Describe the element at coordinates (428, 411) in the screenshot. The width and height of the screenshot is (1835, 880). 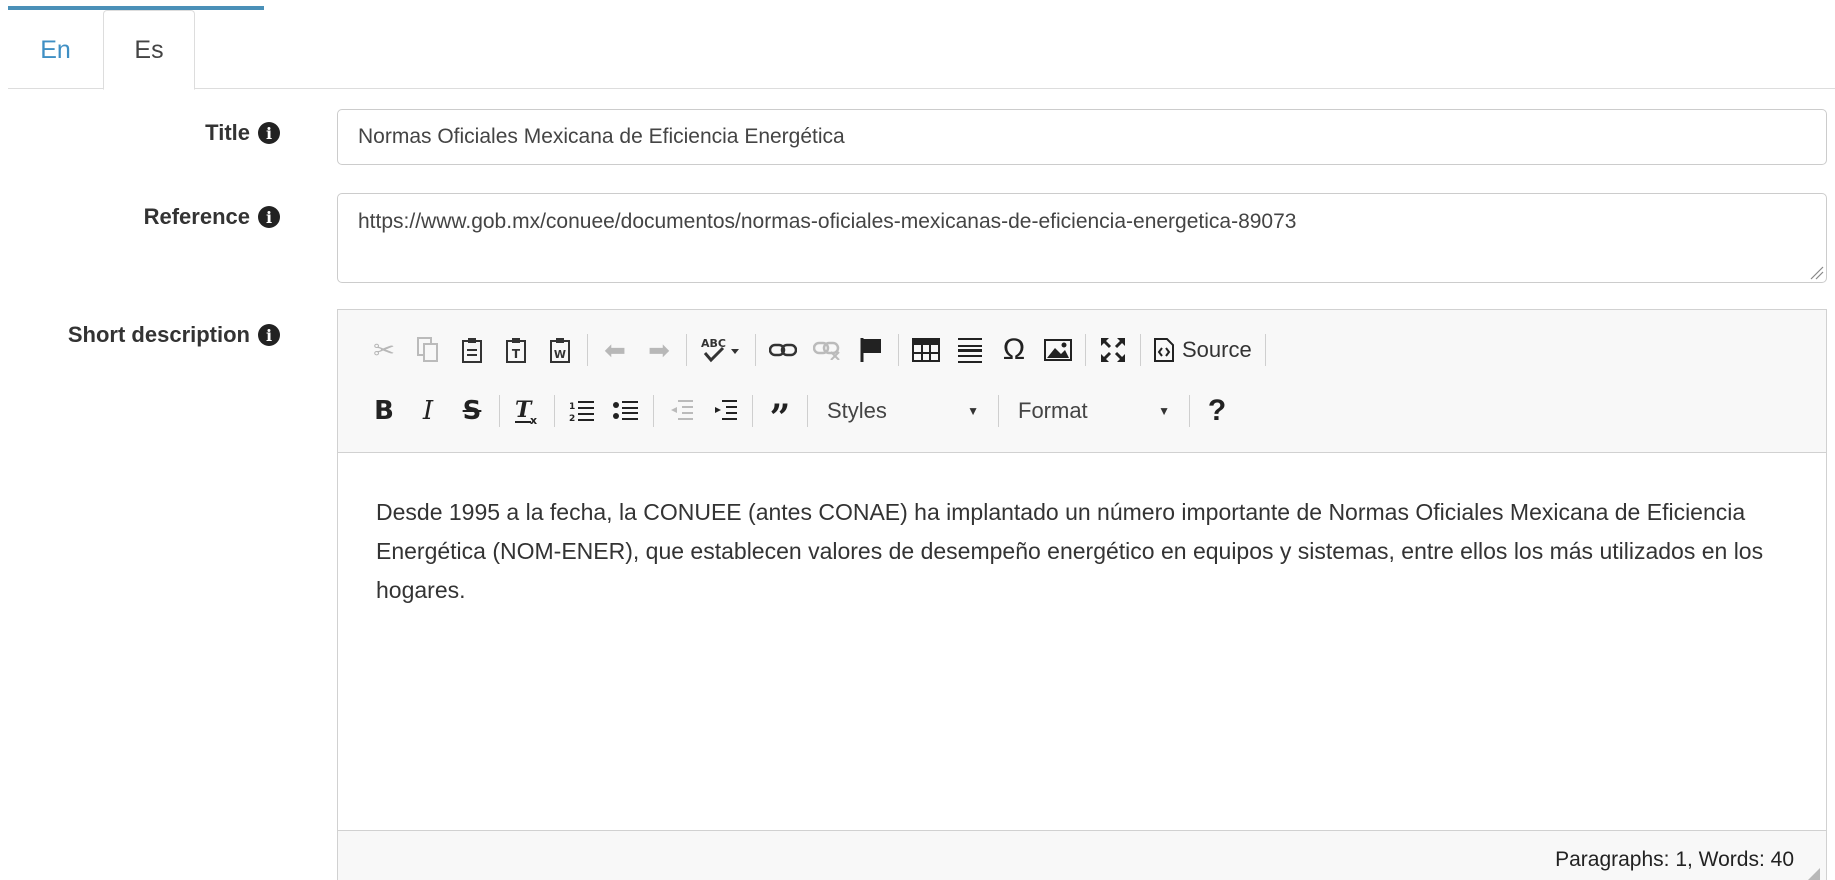
I see `italic-icon: I` at that location.